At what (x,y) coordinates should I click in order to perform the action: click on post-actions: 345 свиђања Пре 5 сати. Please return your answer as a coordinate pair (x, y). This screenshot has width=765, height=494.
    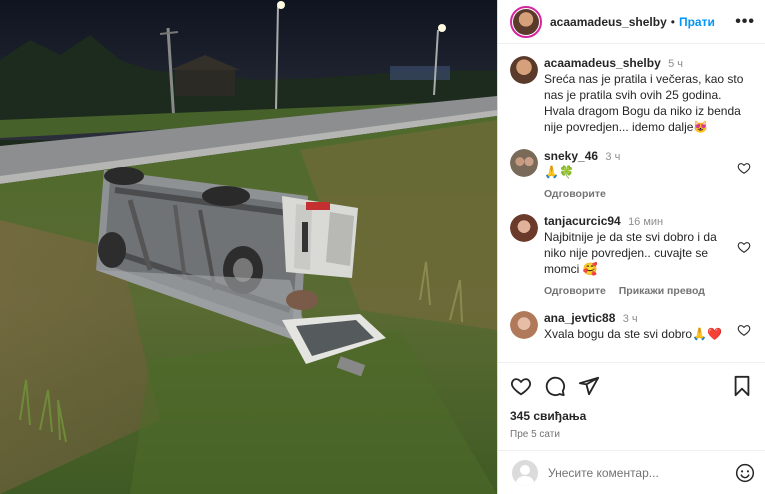
    Looking at the image, I should click on (631, 406).